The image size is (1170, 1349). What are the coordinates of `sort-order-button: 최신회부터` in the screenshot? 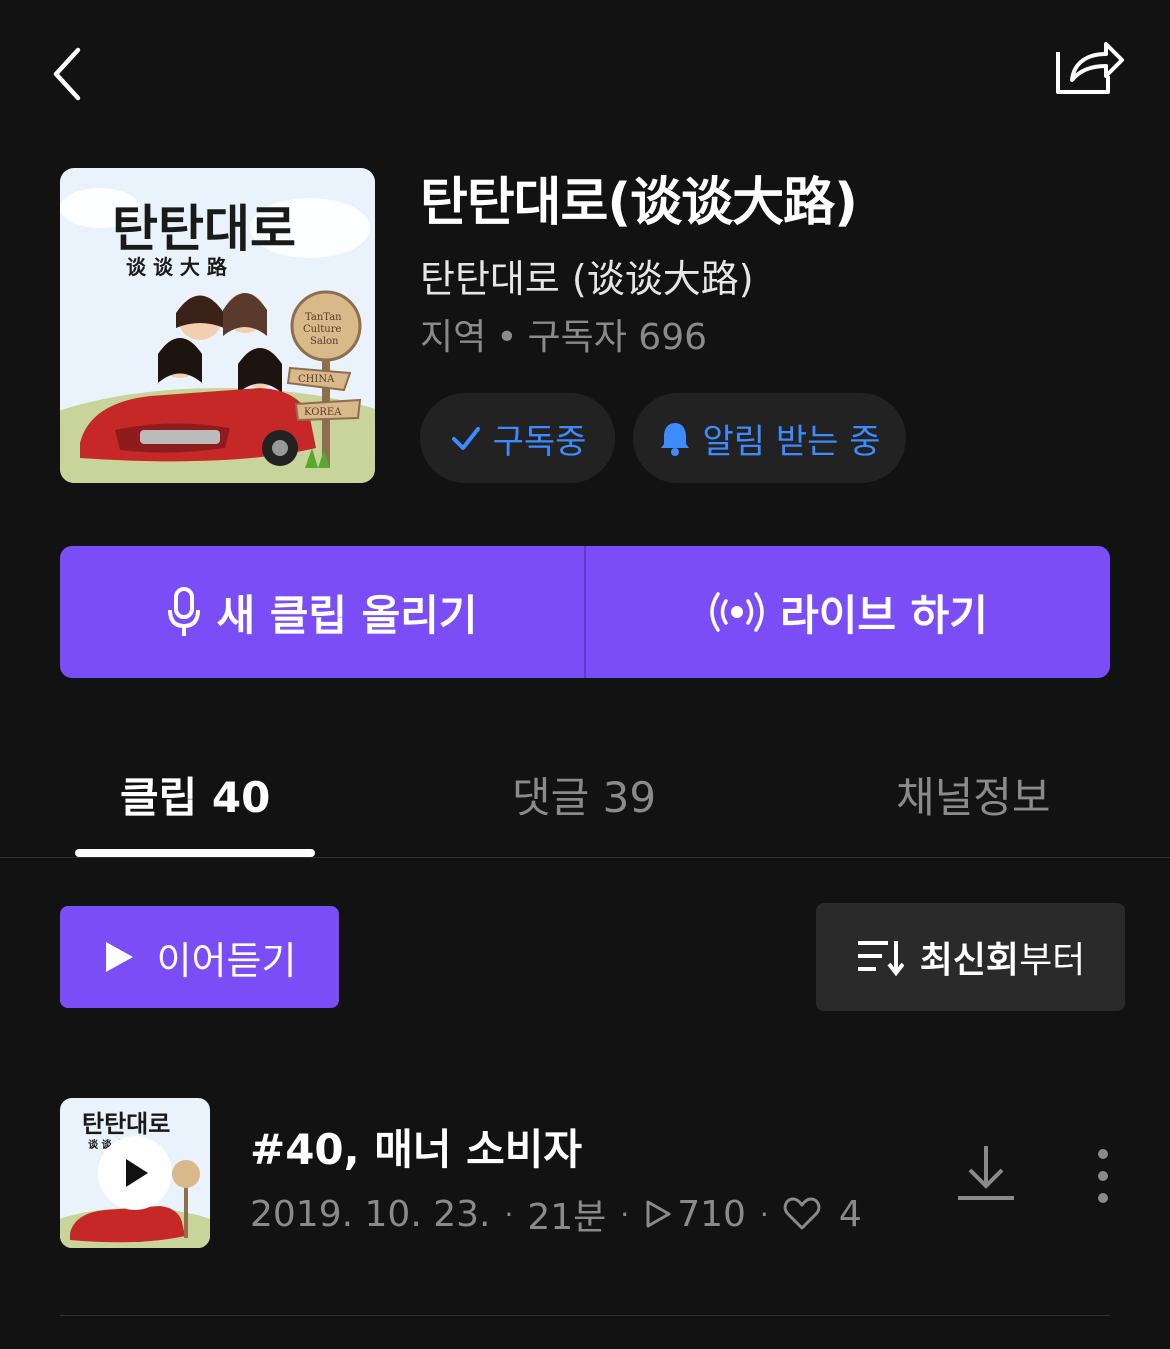 It's located at (970, 957).